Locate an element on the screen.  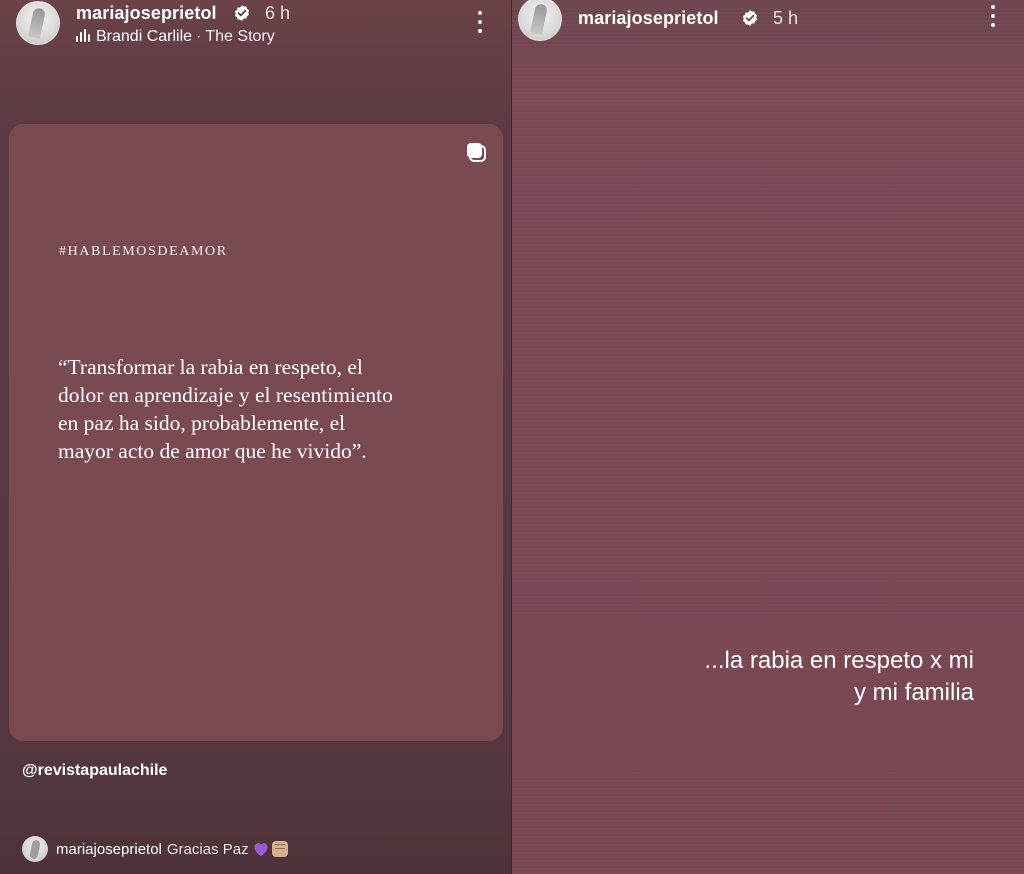
reply-username: mariajoseprietol is located at coordinates (109, 849).